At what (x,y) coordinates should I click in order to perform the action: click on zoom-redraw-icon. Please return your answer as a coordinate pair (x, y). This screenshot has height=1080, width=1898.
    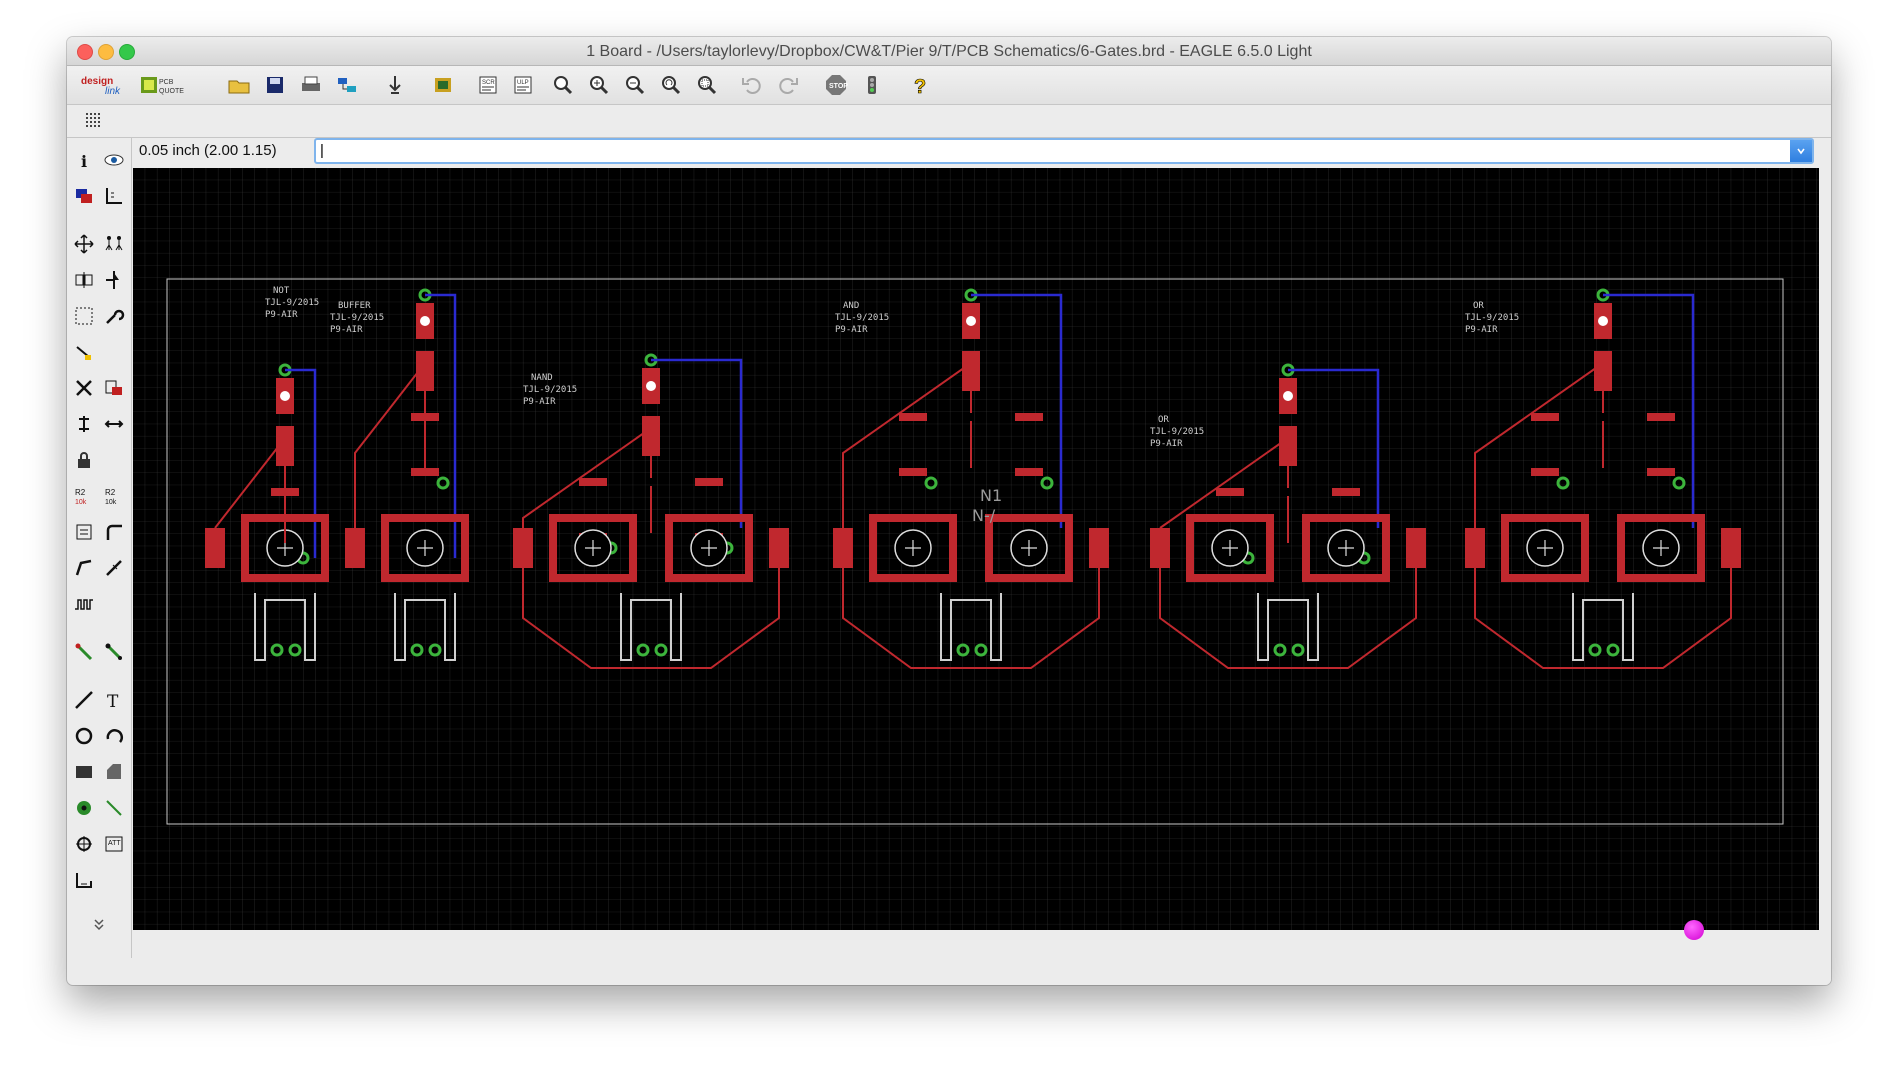
    Looking at the image, I should click on (671, 85).